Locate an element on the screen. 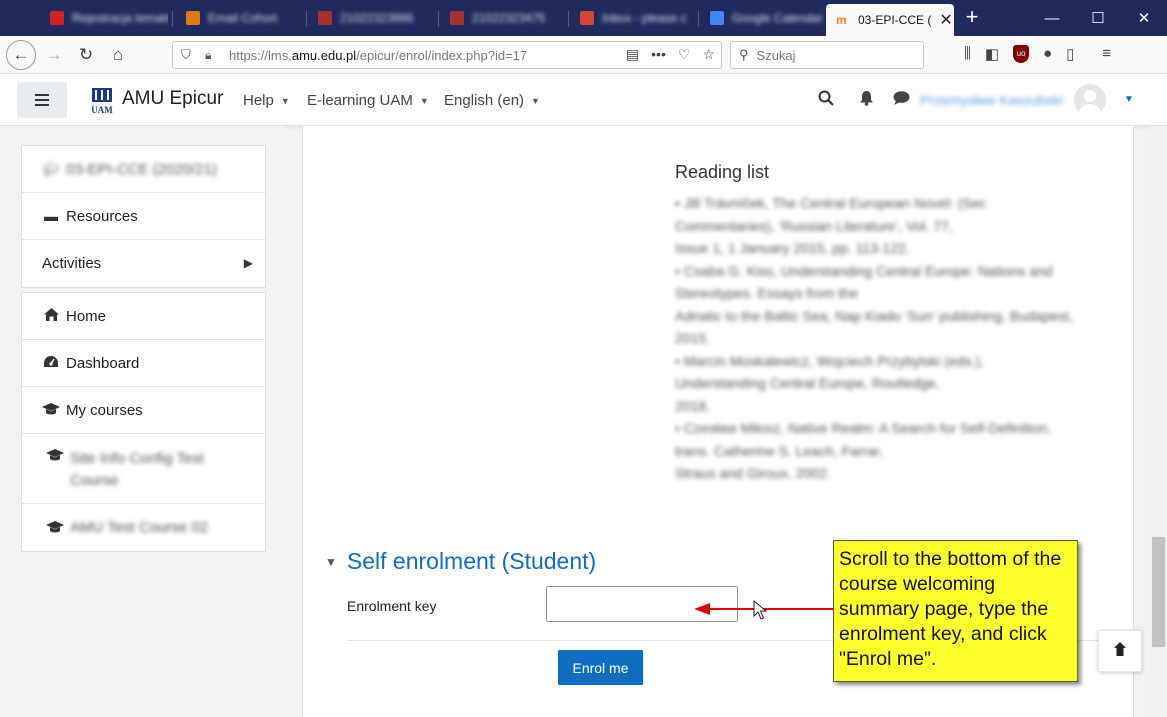 Image resolution: width=1167 pixels, height=717 pixels. tab-label: Rejestracja tematów is located at coordinates (120, 18).